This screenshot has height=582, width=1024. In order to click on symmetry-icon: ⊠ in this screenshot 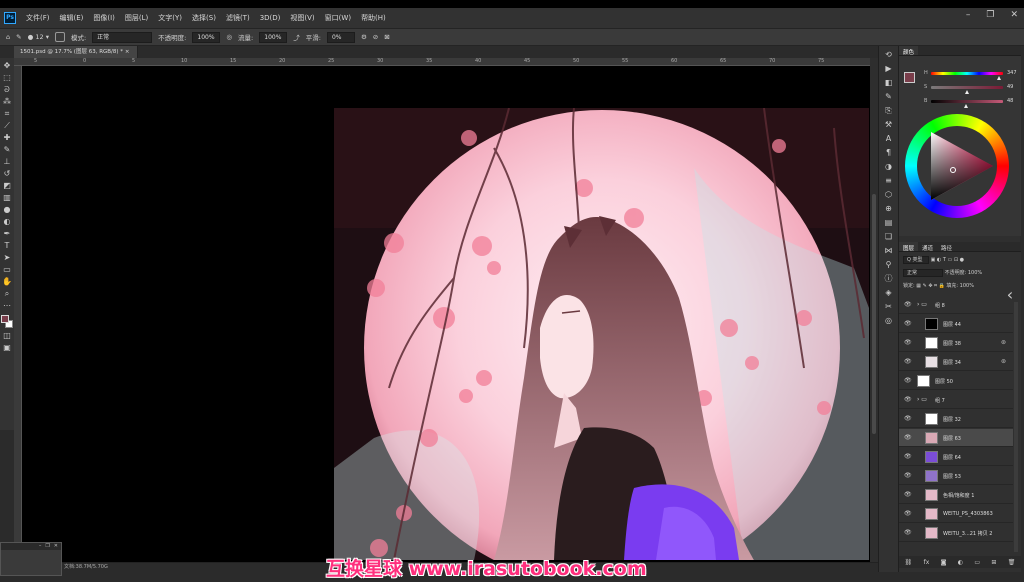, I will do `click(386, 37)`.